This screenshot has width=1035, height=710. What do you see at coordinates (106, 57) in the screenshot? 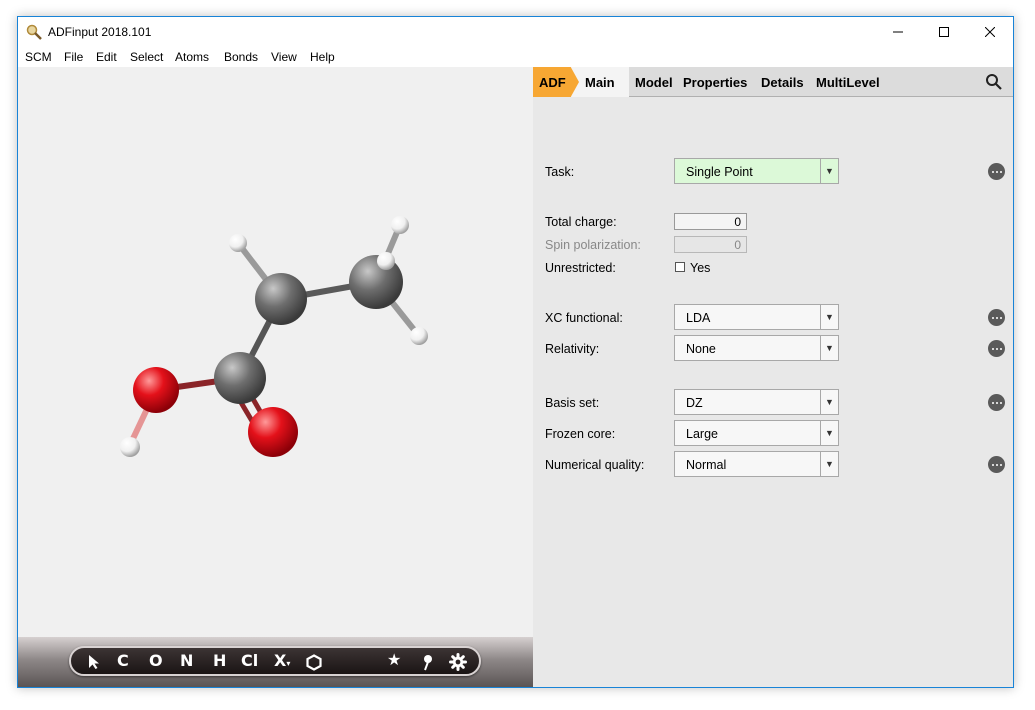
I see `menu-edit: Edit` at bounding box center [106, 57].